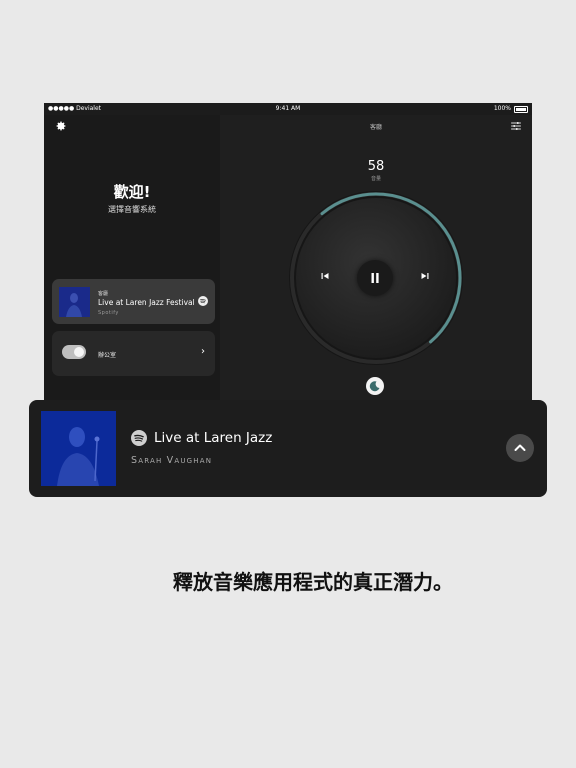  I want to click on pause-icon, so click(375, 278).